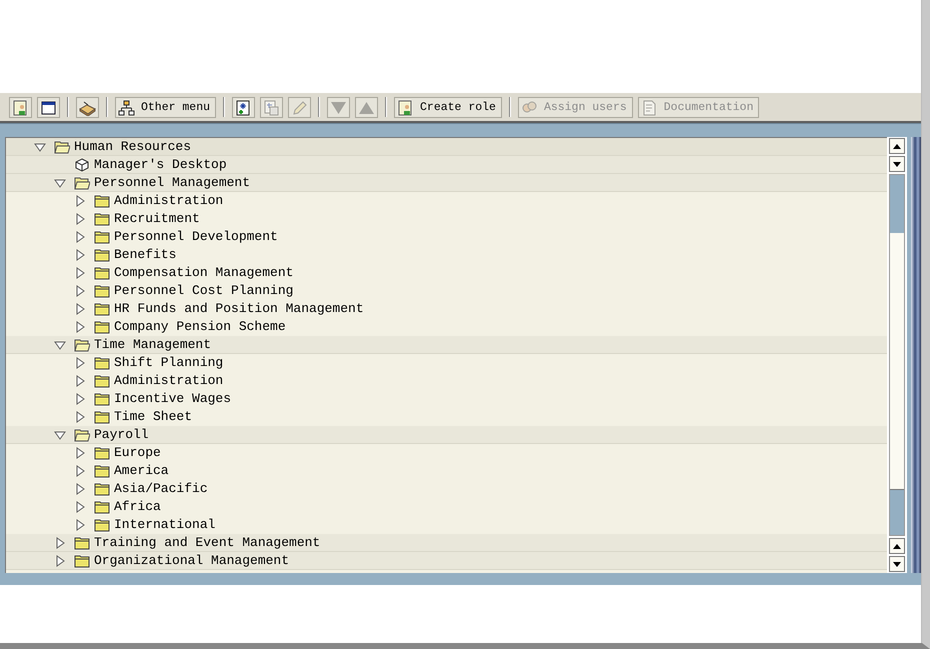  Describe the element at coordinates (173, 398) in the screenshot. I see `tree-item: Incentive Wages` at that location.